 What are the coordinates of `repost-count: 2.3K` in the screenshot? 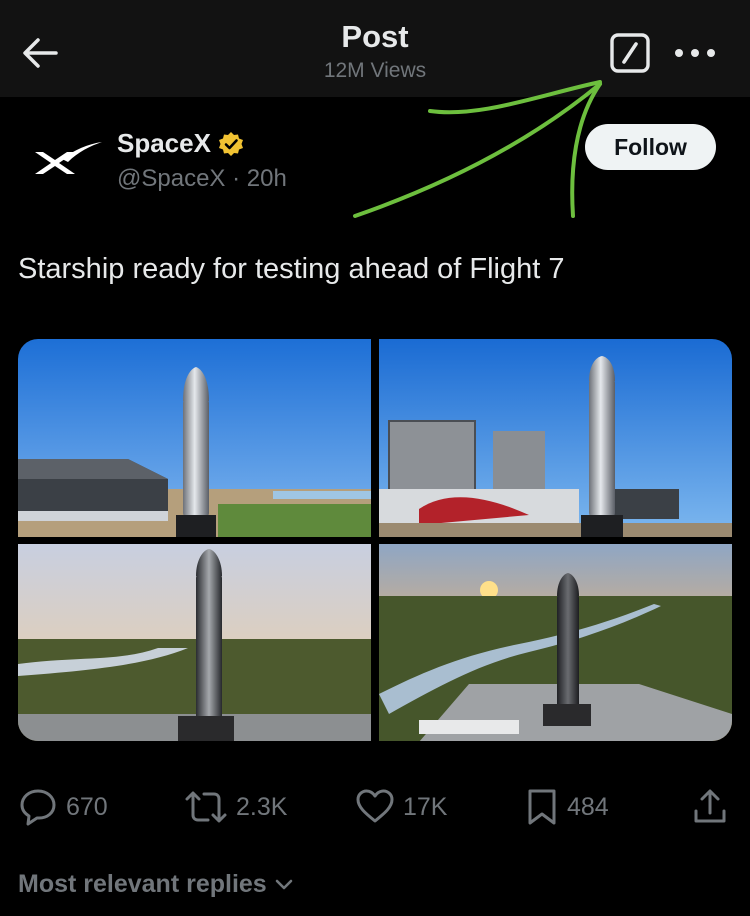 It's located at (262, 806).